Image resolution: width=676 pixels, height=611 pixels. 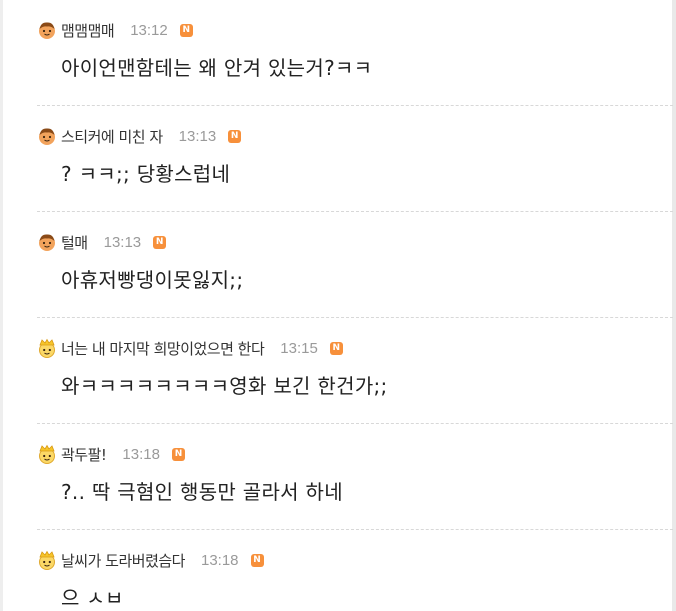 I want to click on comment-nickname: 맴맴맴매, so click(x=88, y=30).